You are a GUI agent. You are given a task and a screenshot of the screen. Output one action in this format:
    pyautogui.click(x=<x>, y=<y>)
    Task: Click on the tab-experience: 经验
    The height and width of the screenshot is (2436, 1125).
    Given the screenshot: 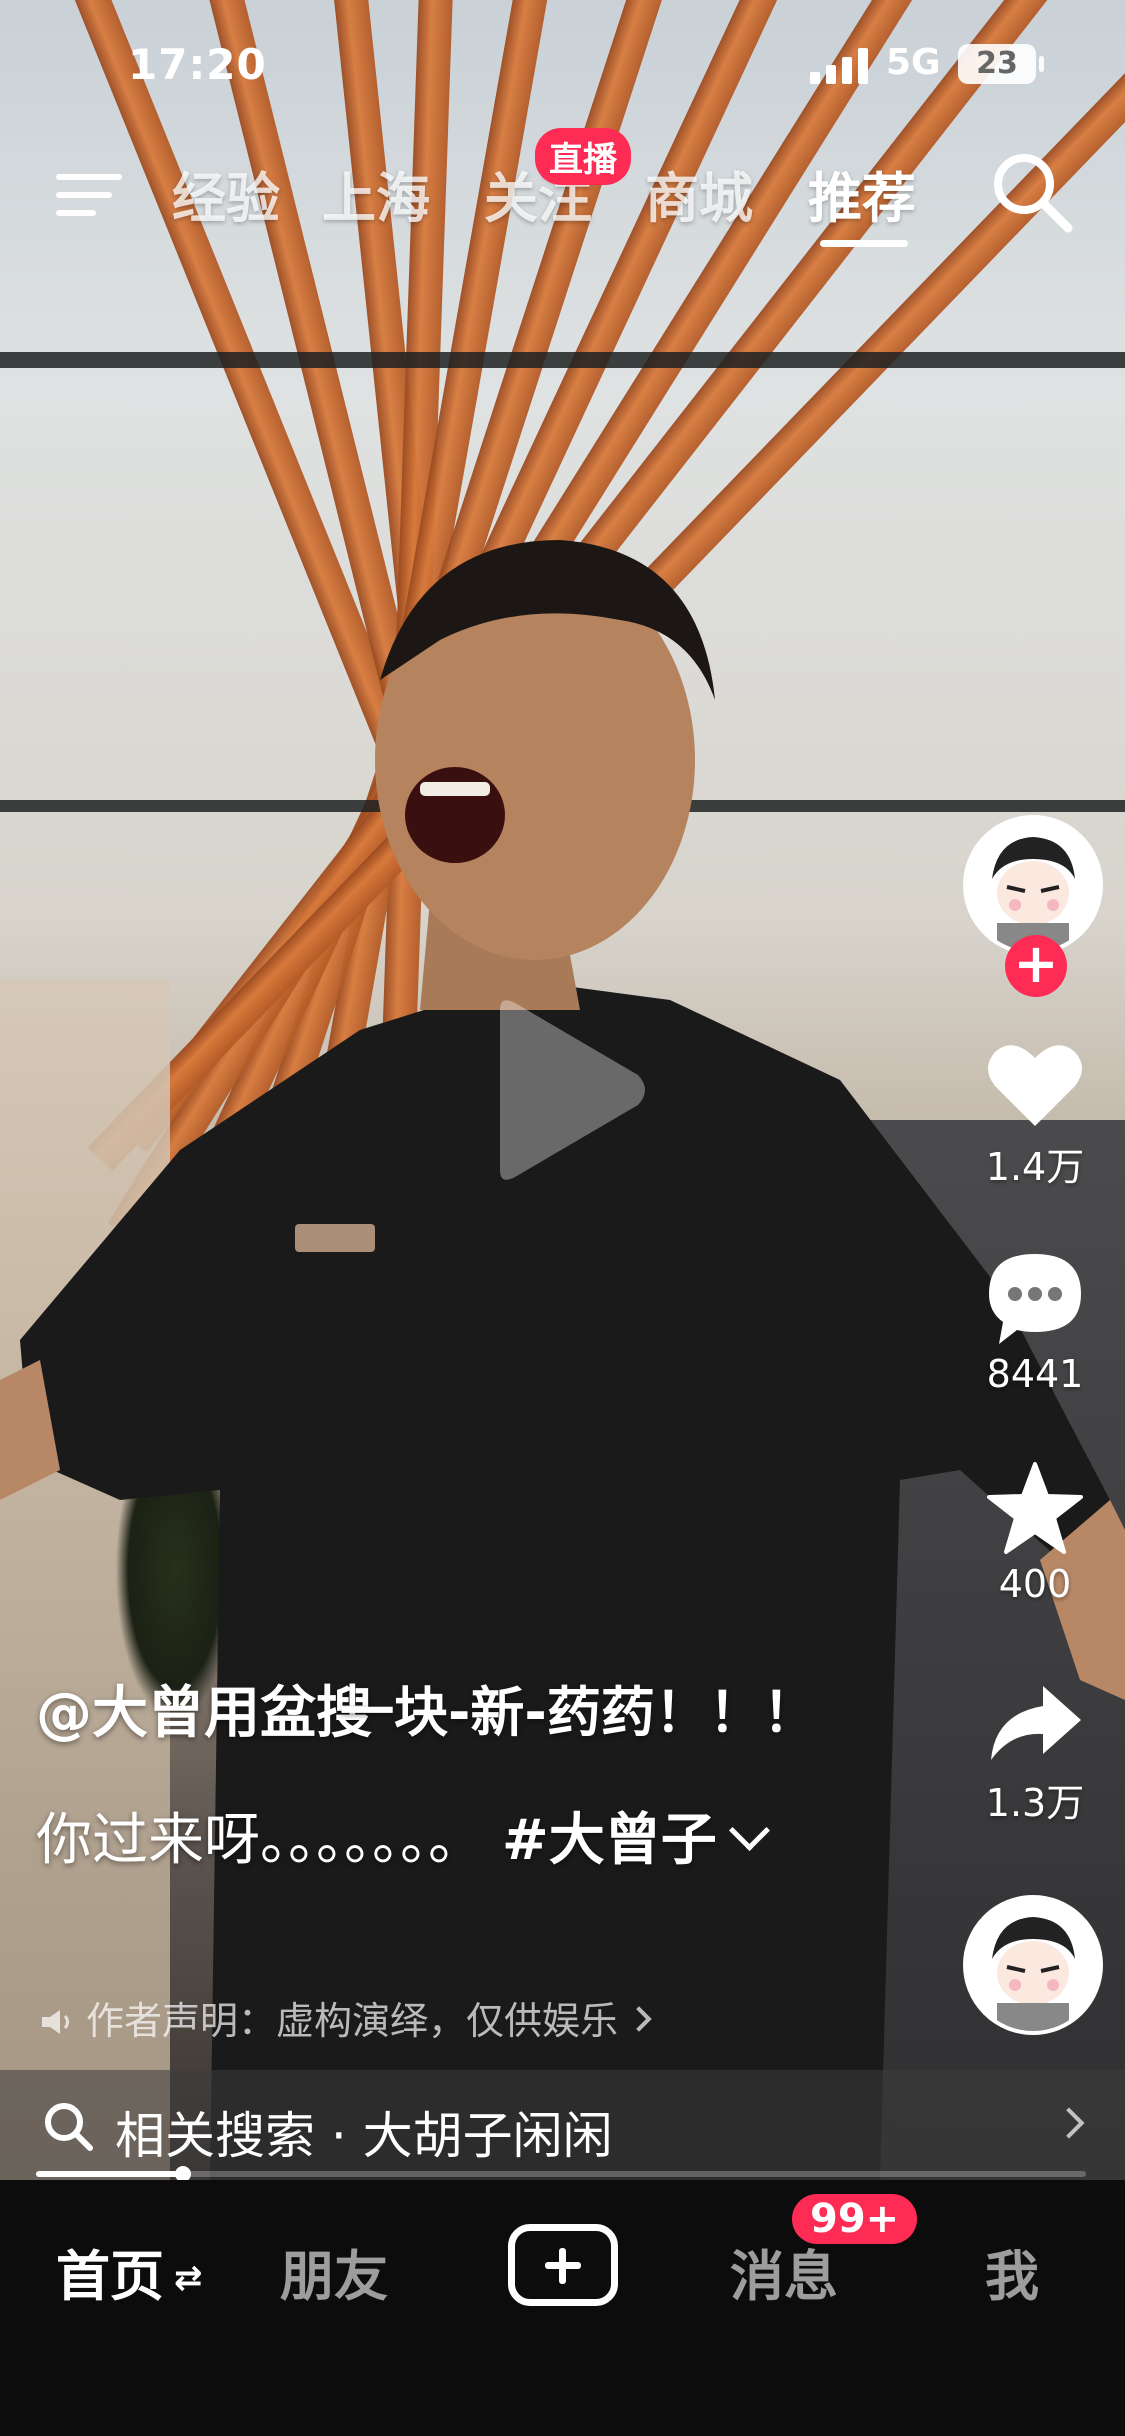 What is the action you would take?
    pyautogui.click(x=226, y=193)
    